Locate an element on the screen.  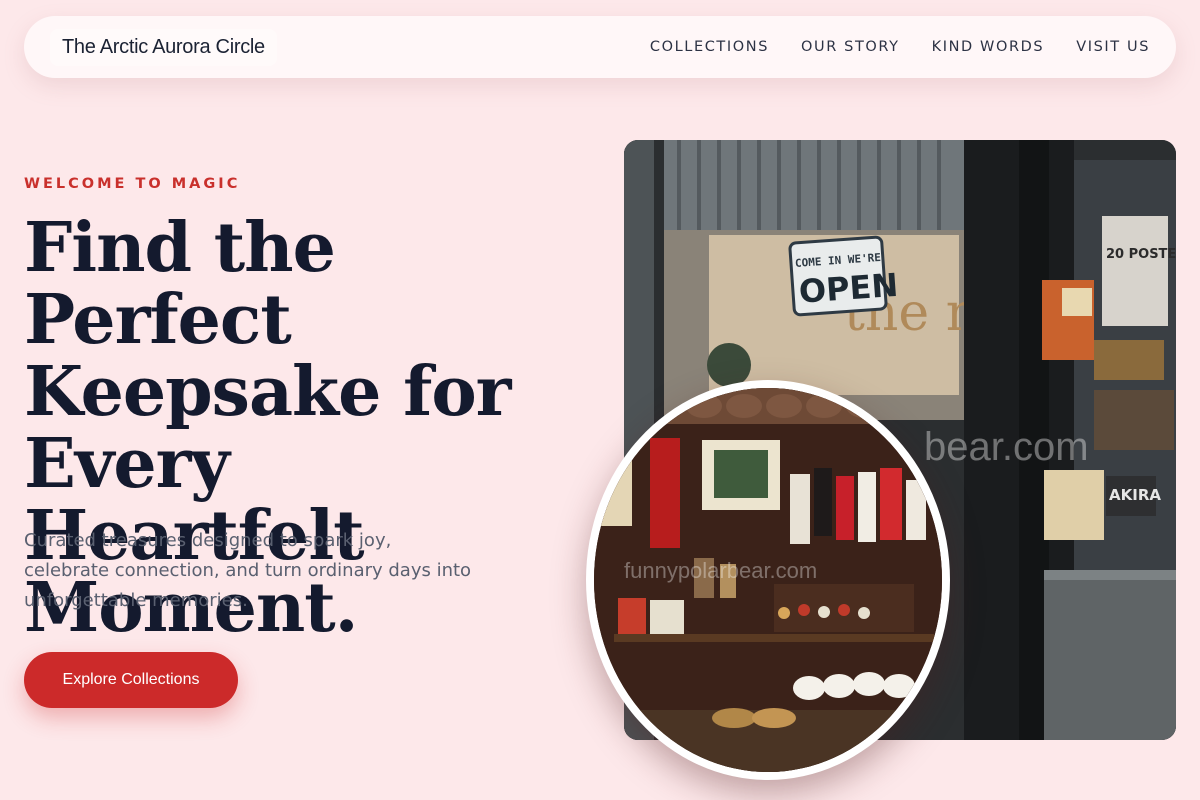
souvenir-stall-illustration: funnypolarbear.com is located at coordinates (768, 580).